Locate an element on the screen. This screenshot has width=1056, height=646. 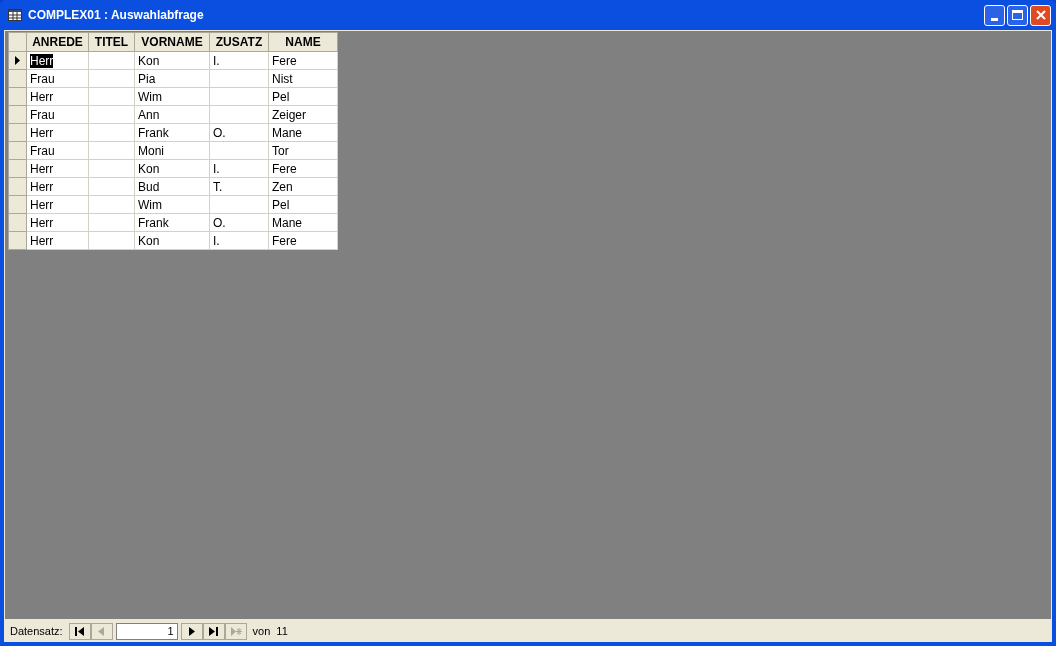
last-record-icon is located at coordinates (213, 631).